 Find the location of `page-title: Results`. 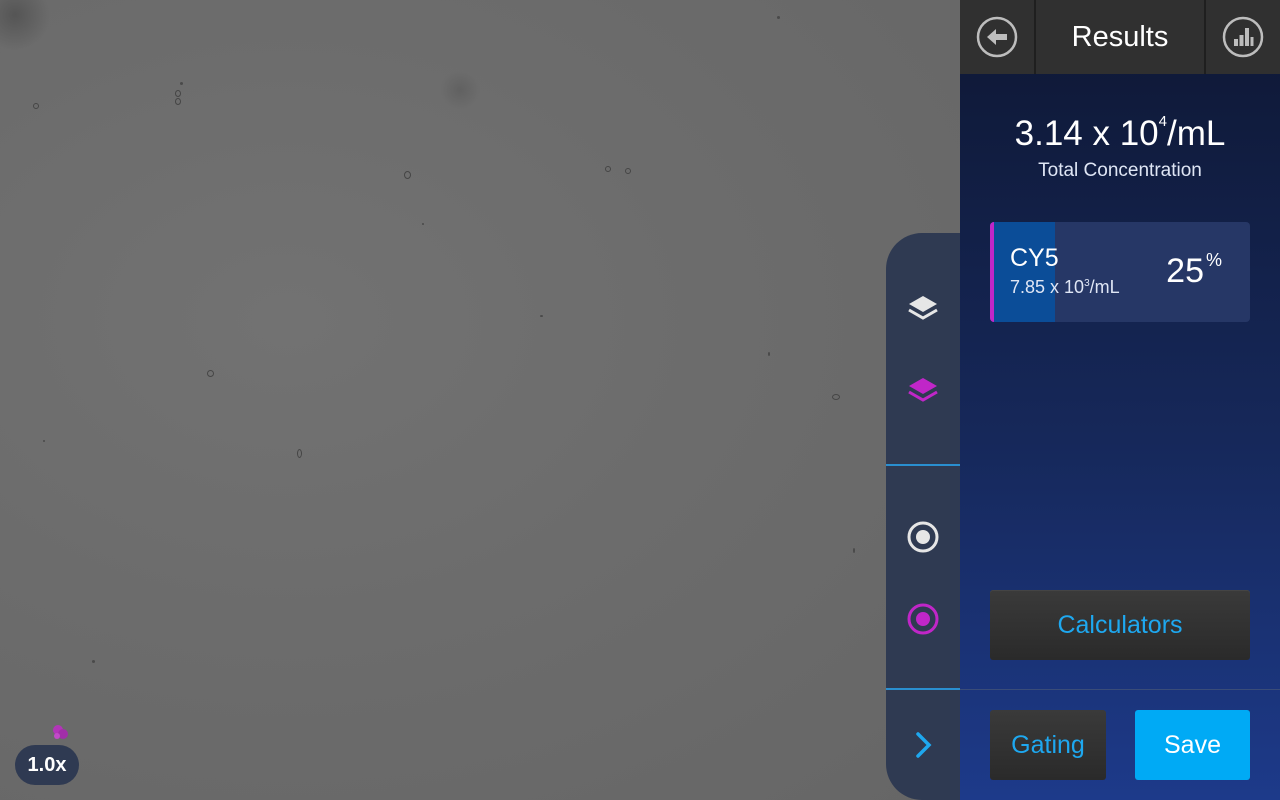

page-title: Results is located at coordinates (1120, 37).